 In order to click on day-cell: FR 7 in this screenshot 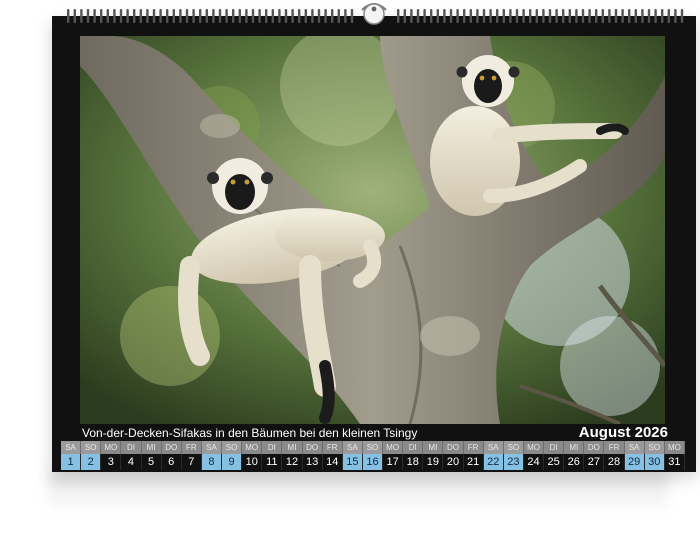, I will do `click(191, 456)`.